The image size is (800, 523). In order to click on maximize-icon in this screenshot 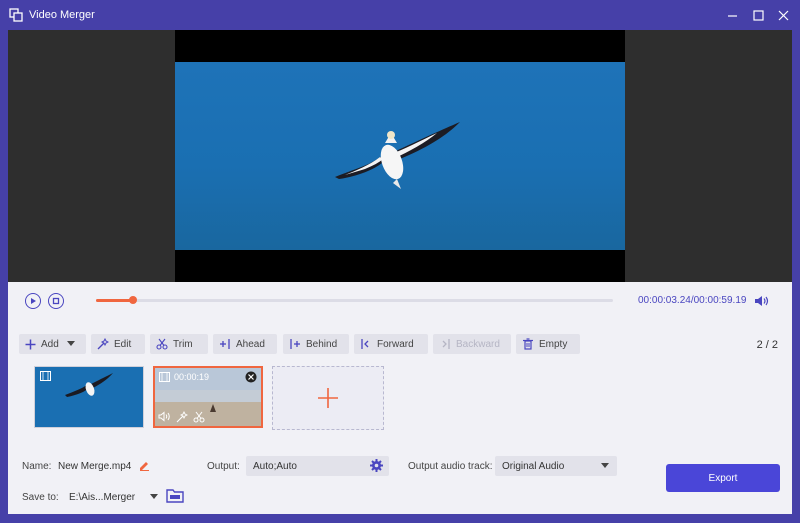, I will do `click(758, 15)`.